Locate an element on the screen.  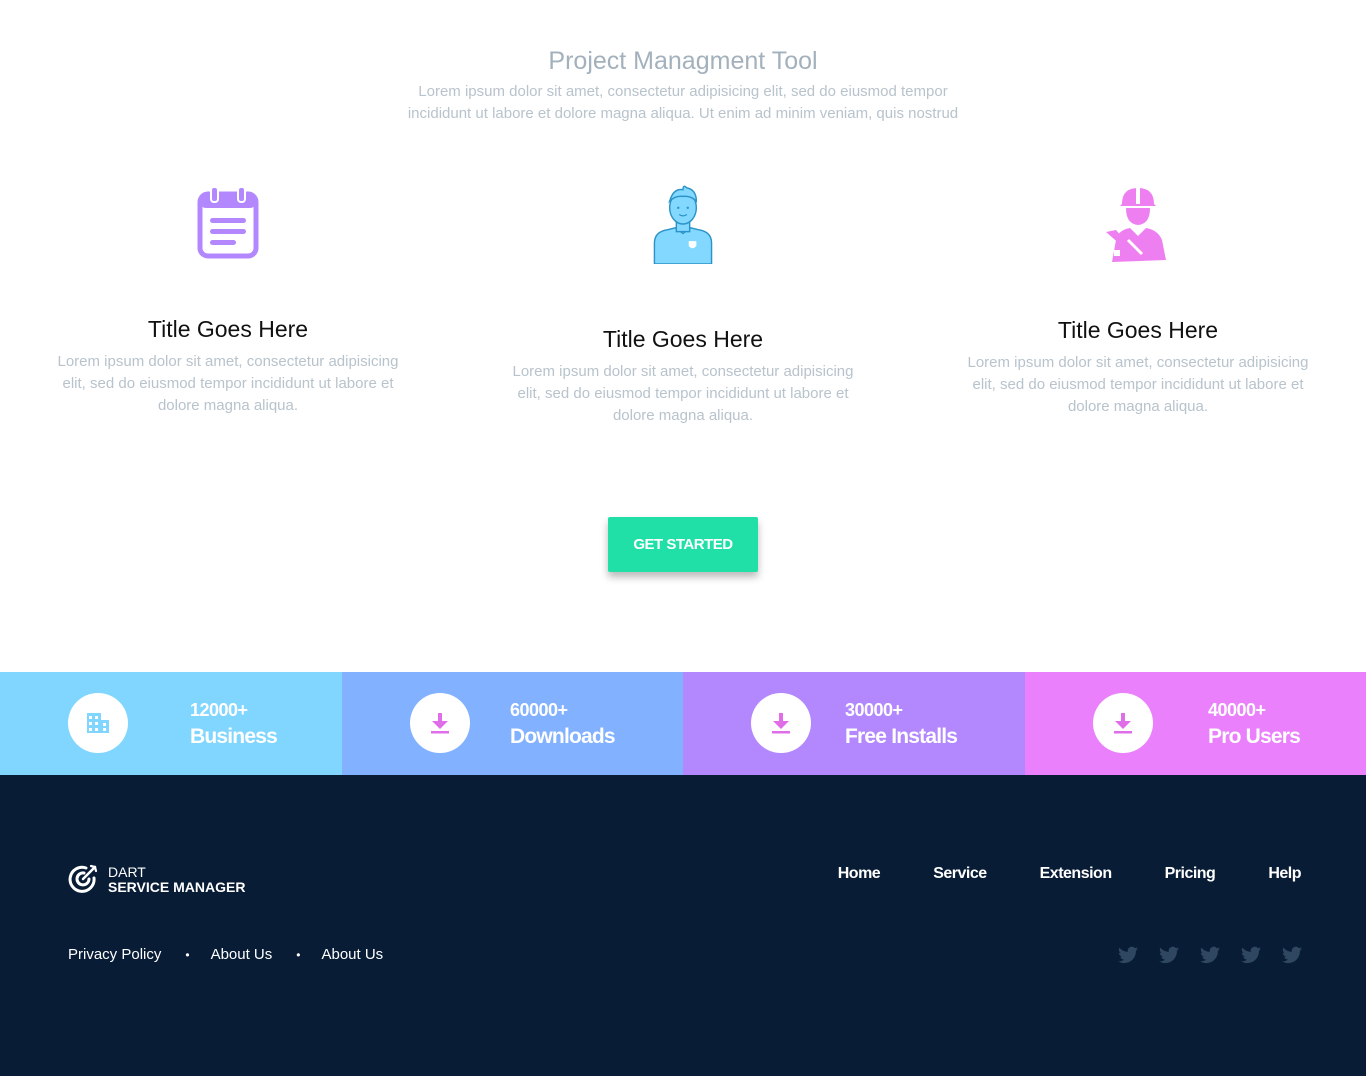
stat-label: Free Installs is located at coordinates (901, 736).